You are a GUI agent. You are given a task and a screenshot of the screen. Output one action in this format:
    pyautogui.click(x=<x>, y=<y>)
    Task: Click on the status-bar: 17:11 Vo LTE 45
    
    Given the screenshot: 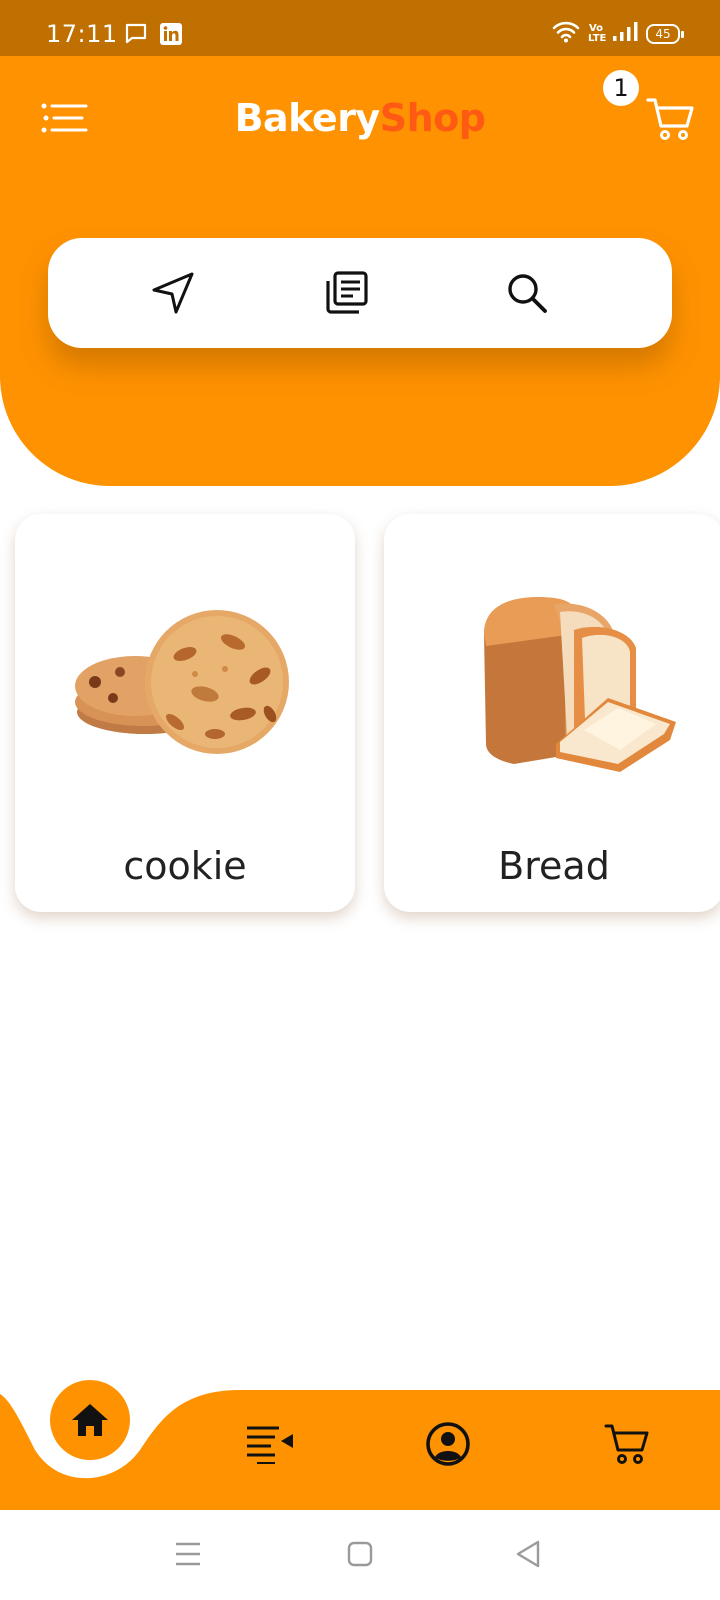 What is the action you would take?
    pyautogui.click(x=360, y=28)
    